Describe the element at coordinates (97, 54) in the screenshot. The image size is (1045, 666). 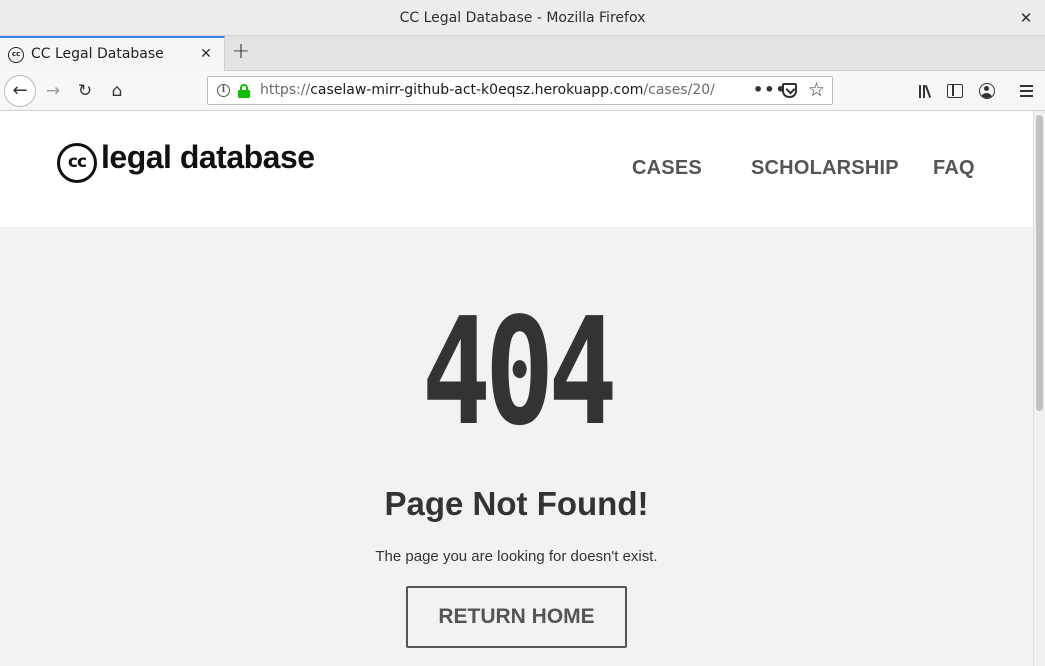
I see `tab-label: CC Legal Database` at that location.